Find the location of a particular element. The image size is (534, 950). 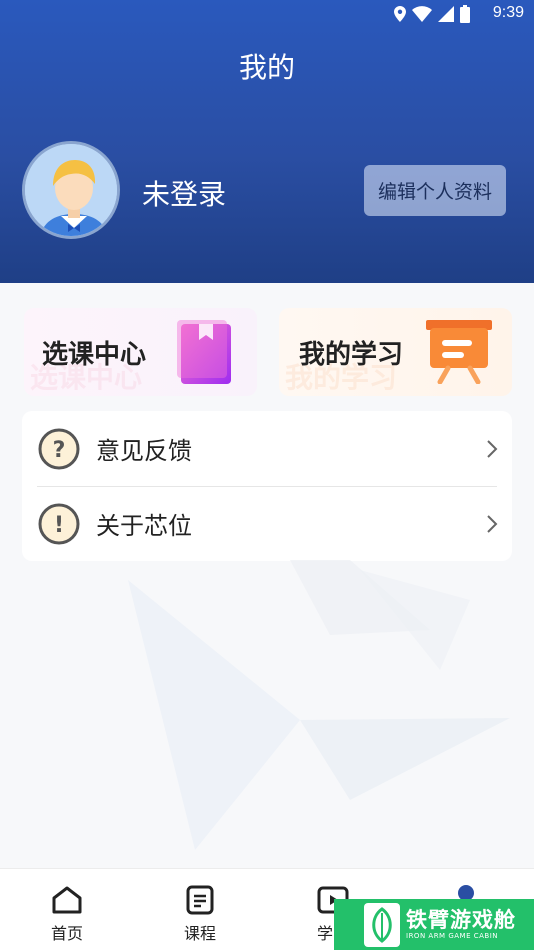

signal-icon is located at coordinates (446, 14).